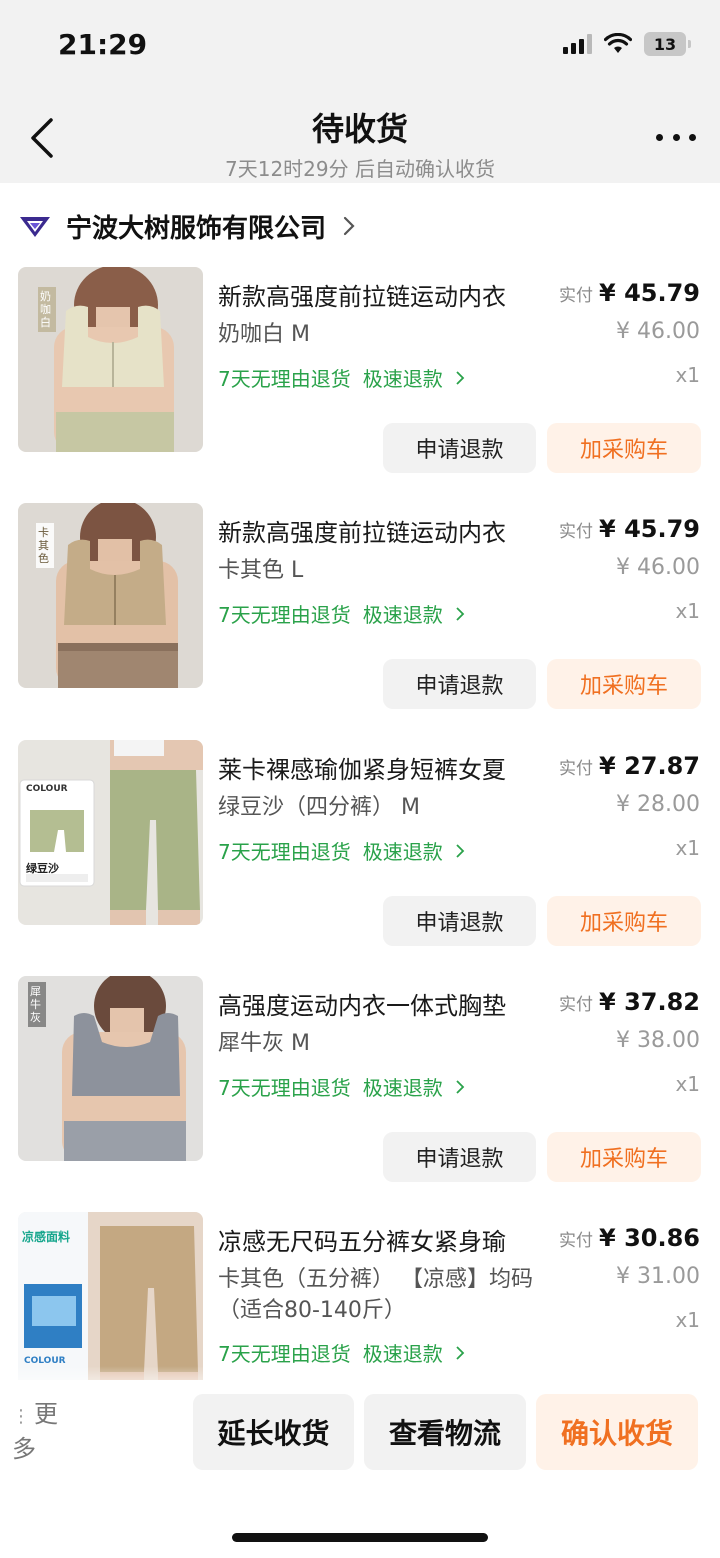 The image size is (720, 1558). Describe the element at coordinates (658, 804) in the screenshot. I see `original-price: ¥ 28.00` at that location.